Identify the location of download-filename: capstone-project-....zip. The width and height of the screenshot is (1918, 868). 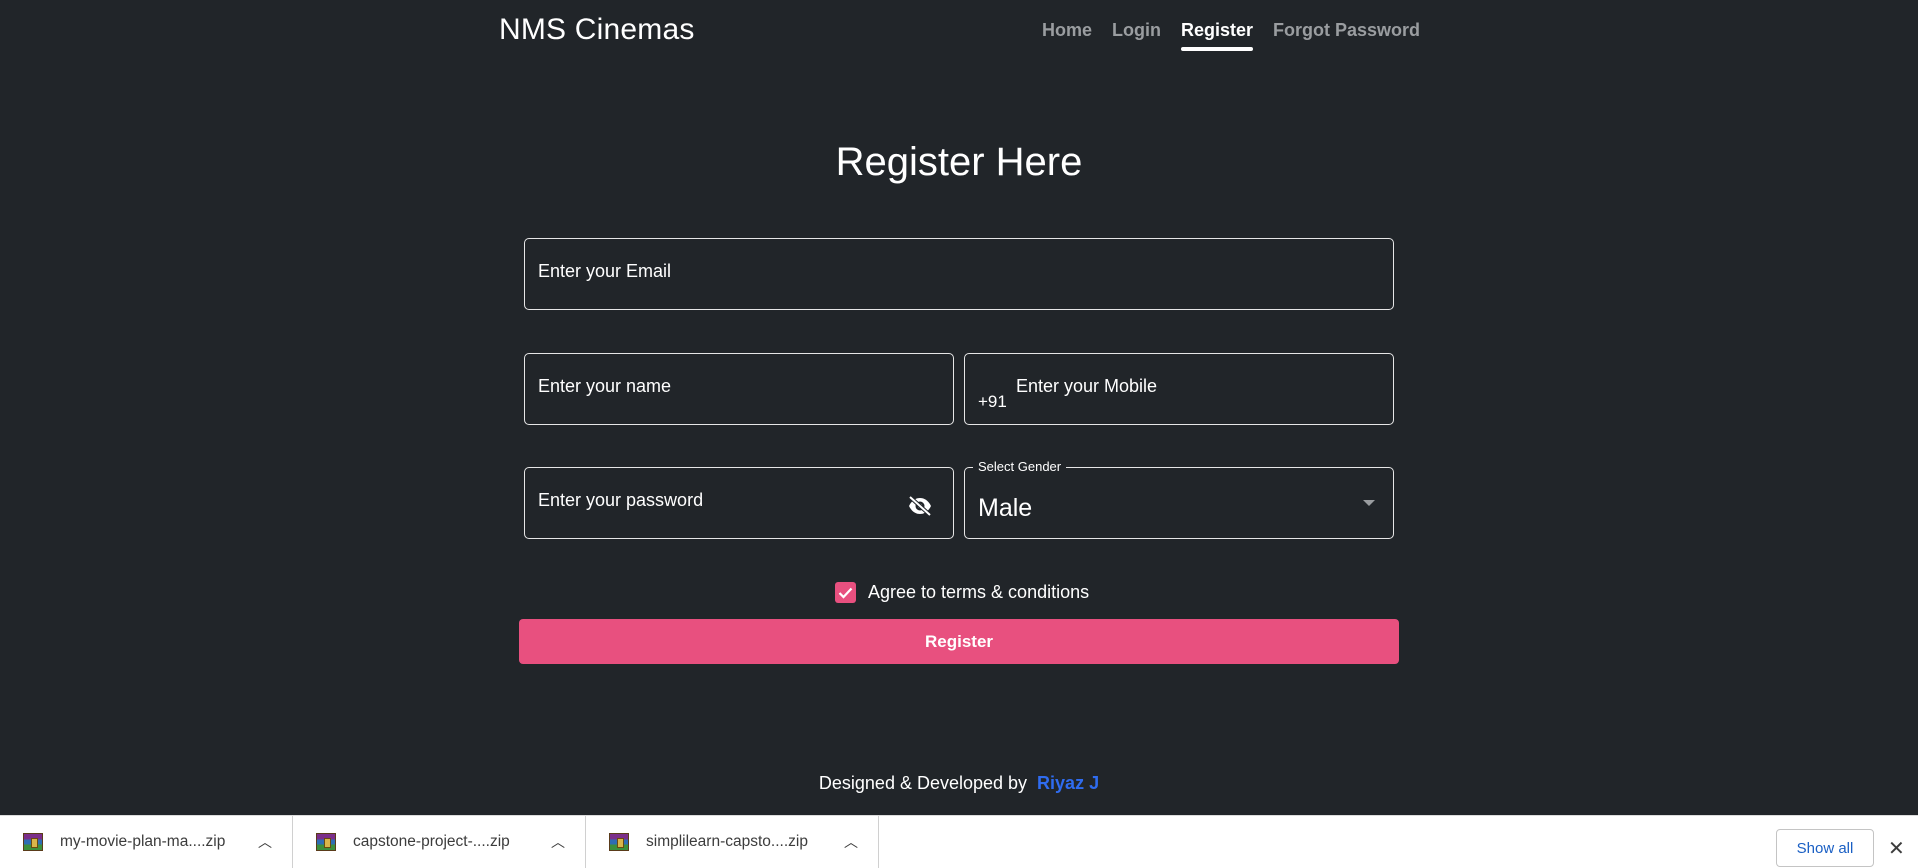
(431, 841).